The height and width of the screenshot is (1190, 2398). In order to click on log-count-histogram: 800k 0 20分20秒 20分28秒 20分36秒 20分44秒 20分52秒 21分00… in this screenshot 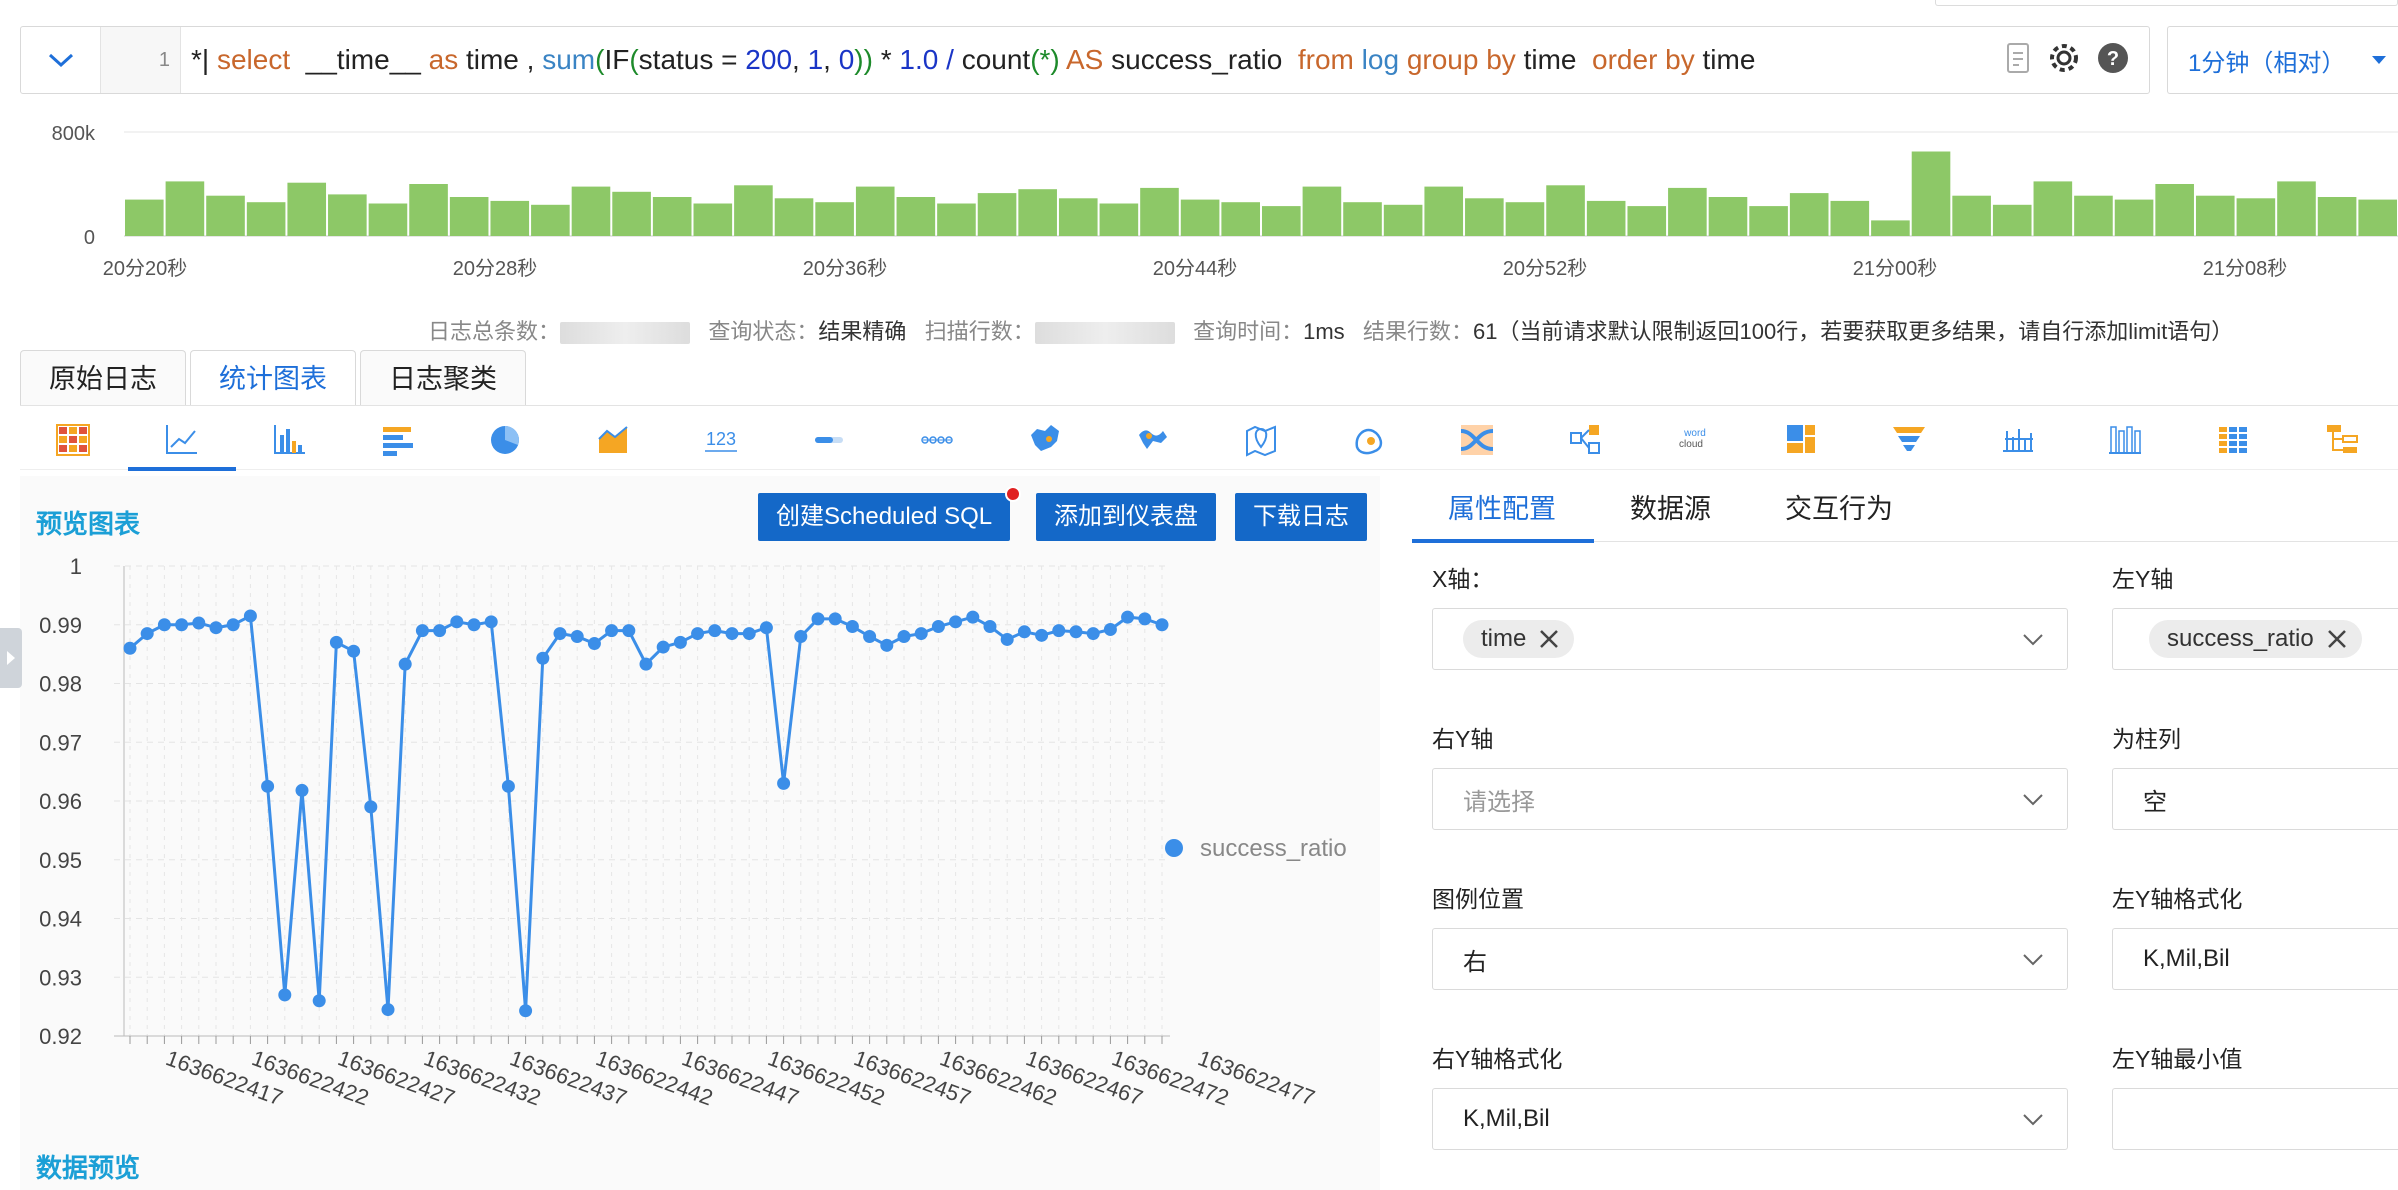, I will do `click(1209, 200)`.